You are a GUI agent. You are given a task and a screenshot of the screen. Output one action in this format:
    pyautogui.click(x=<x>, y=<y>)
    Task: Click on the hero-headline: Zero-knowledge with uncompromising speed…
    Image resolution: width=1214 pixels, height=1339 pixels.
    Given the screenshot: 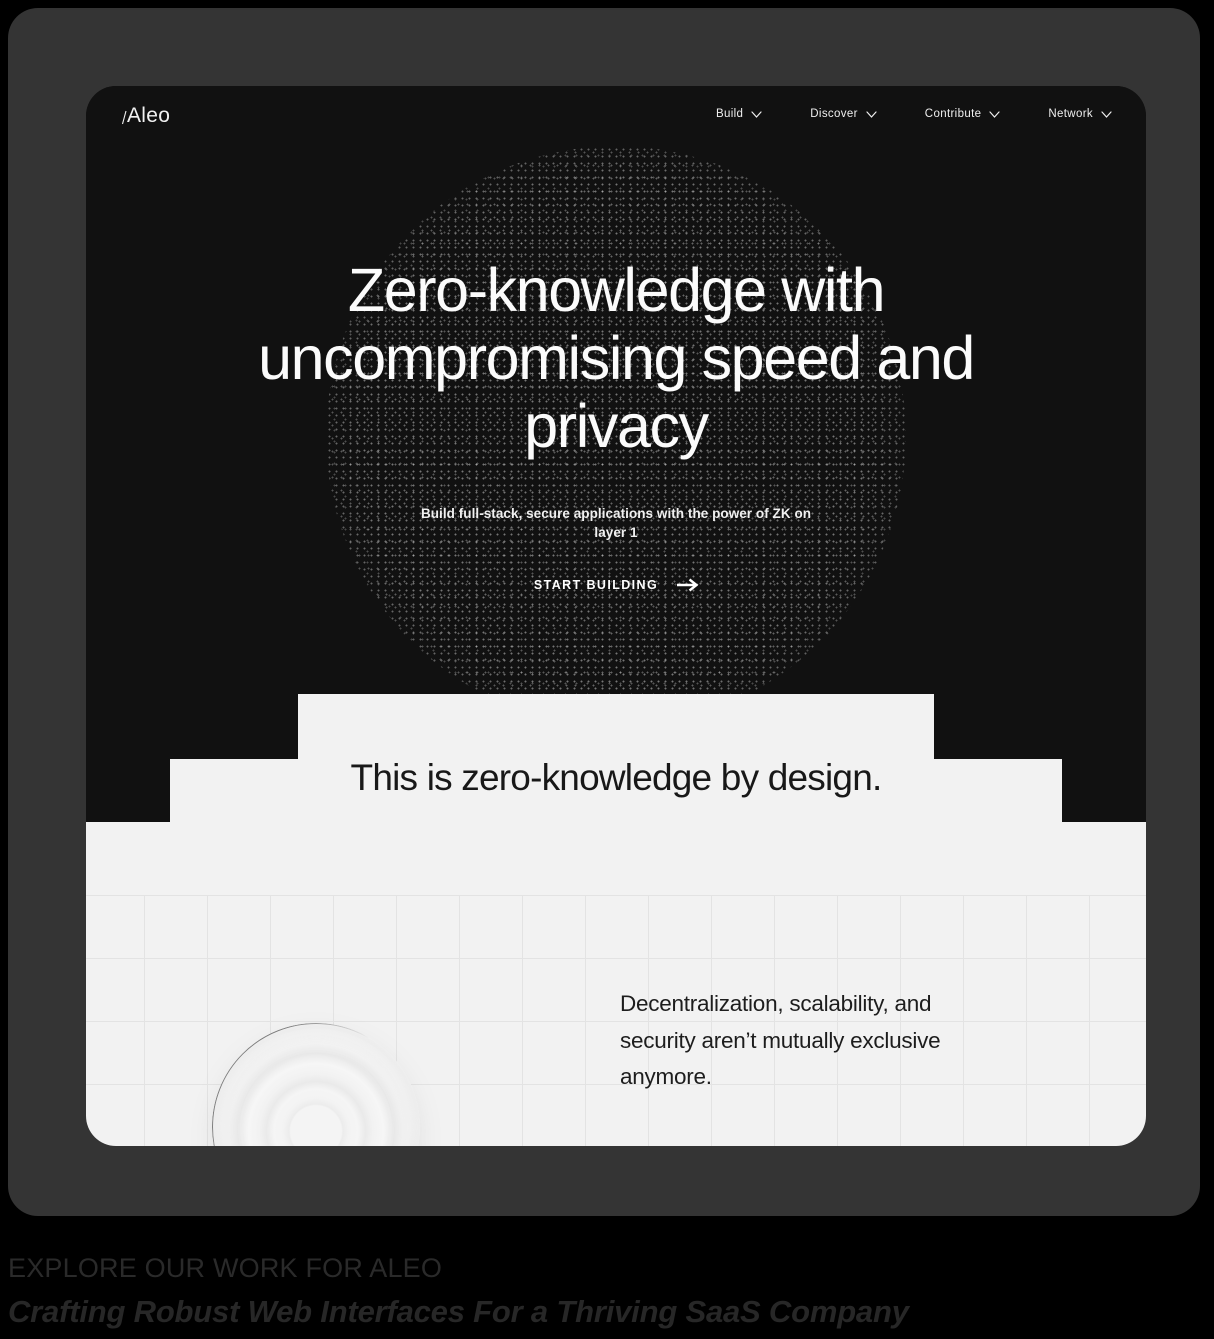 What is the action you would take?
    pyautogui.click(x=616, y=358)
    